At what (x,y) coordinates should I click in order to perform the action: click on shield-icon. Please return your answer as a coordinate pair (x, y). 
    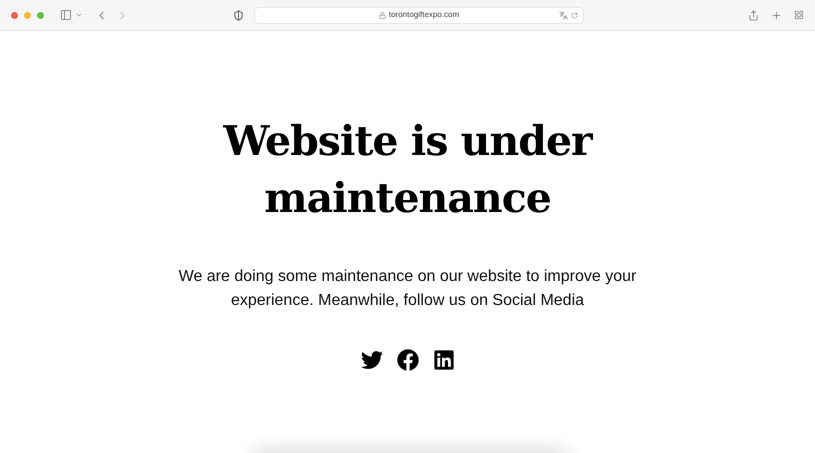
    Looking at the image, I should click on (238, 15).